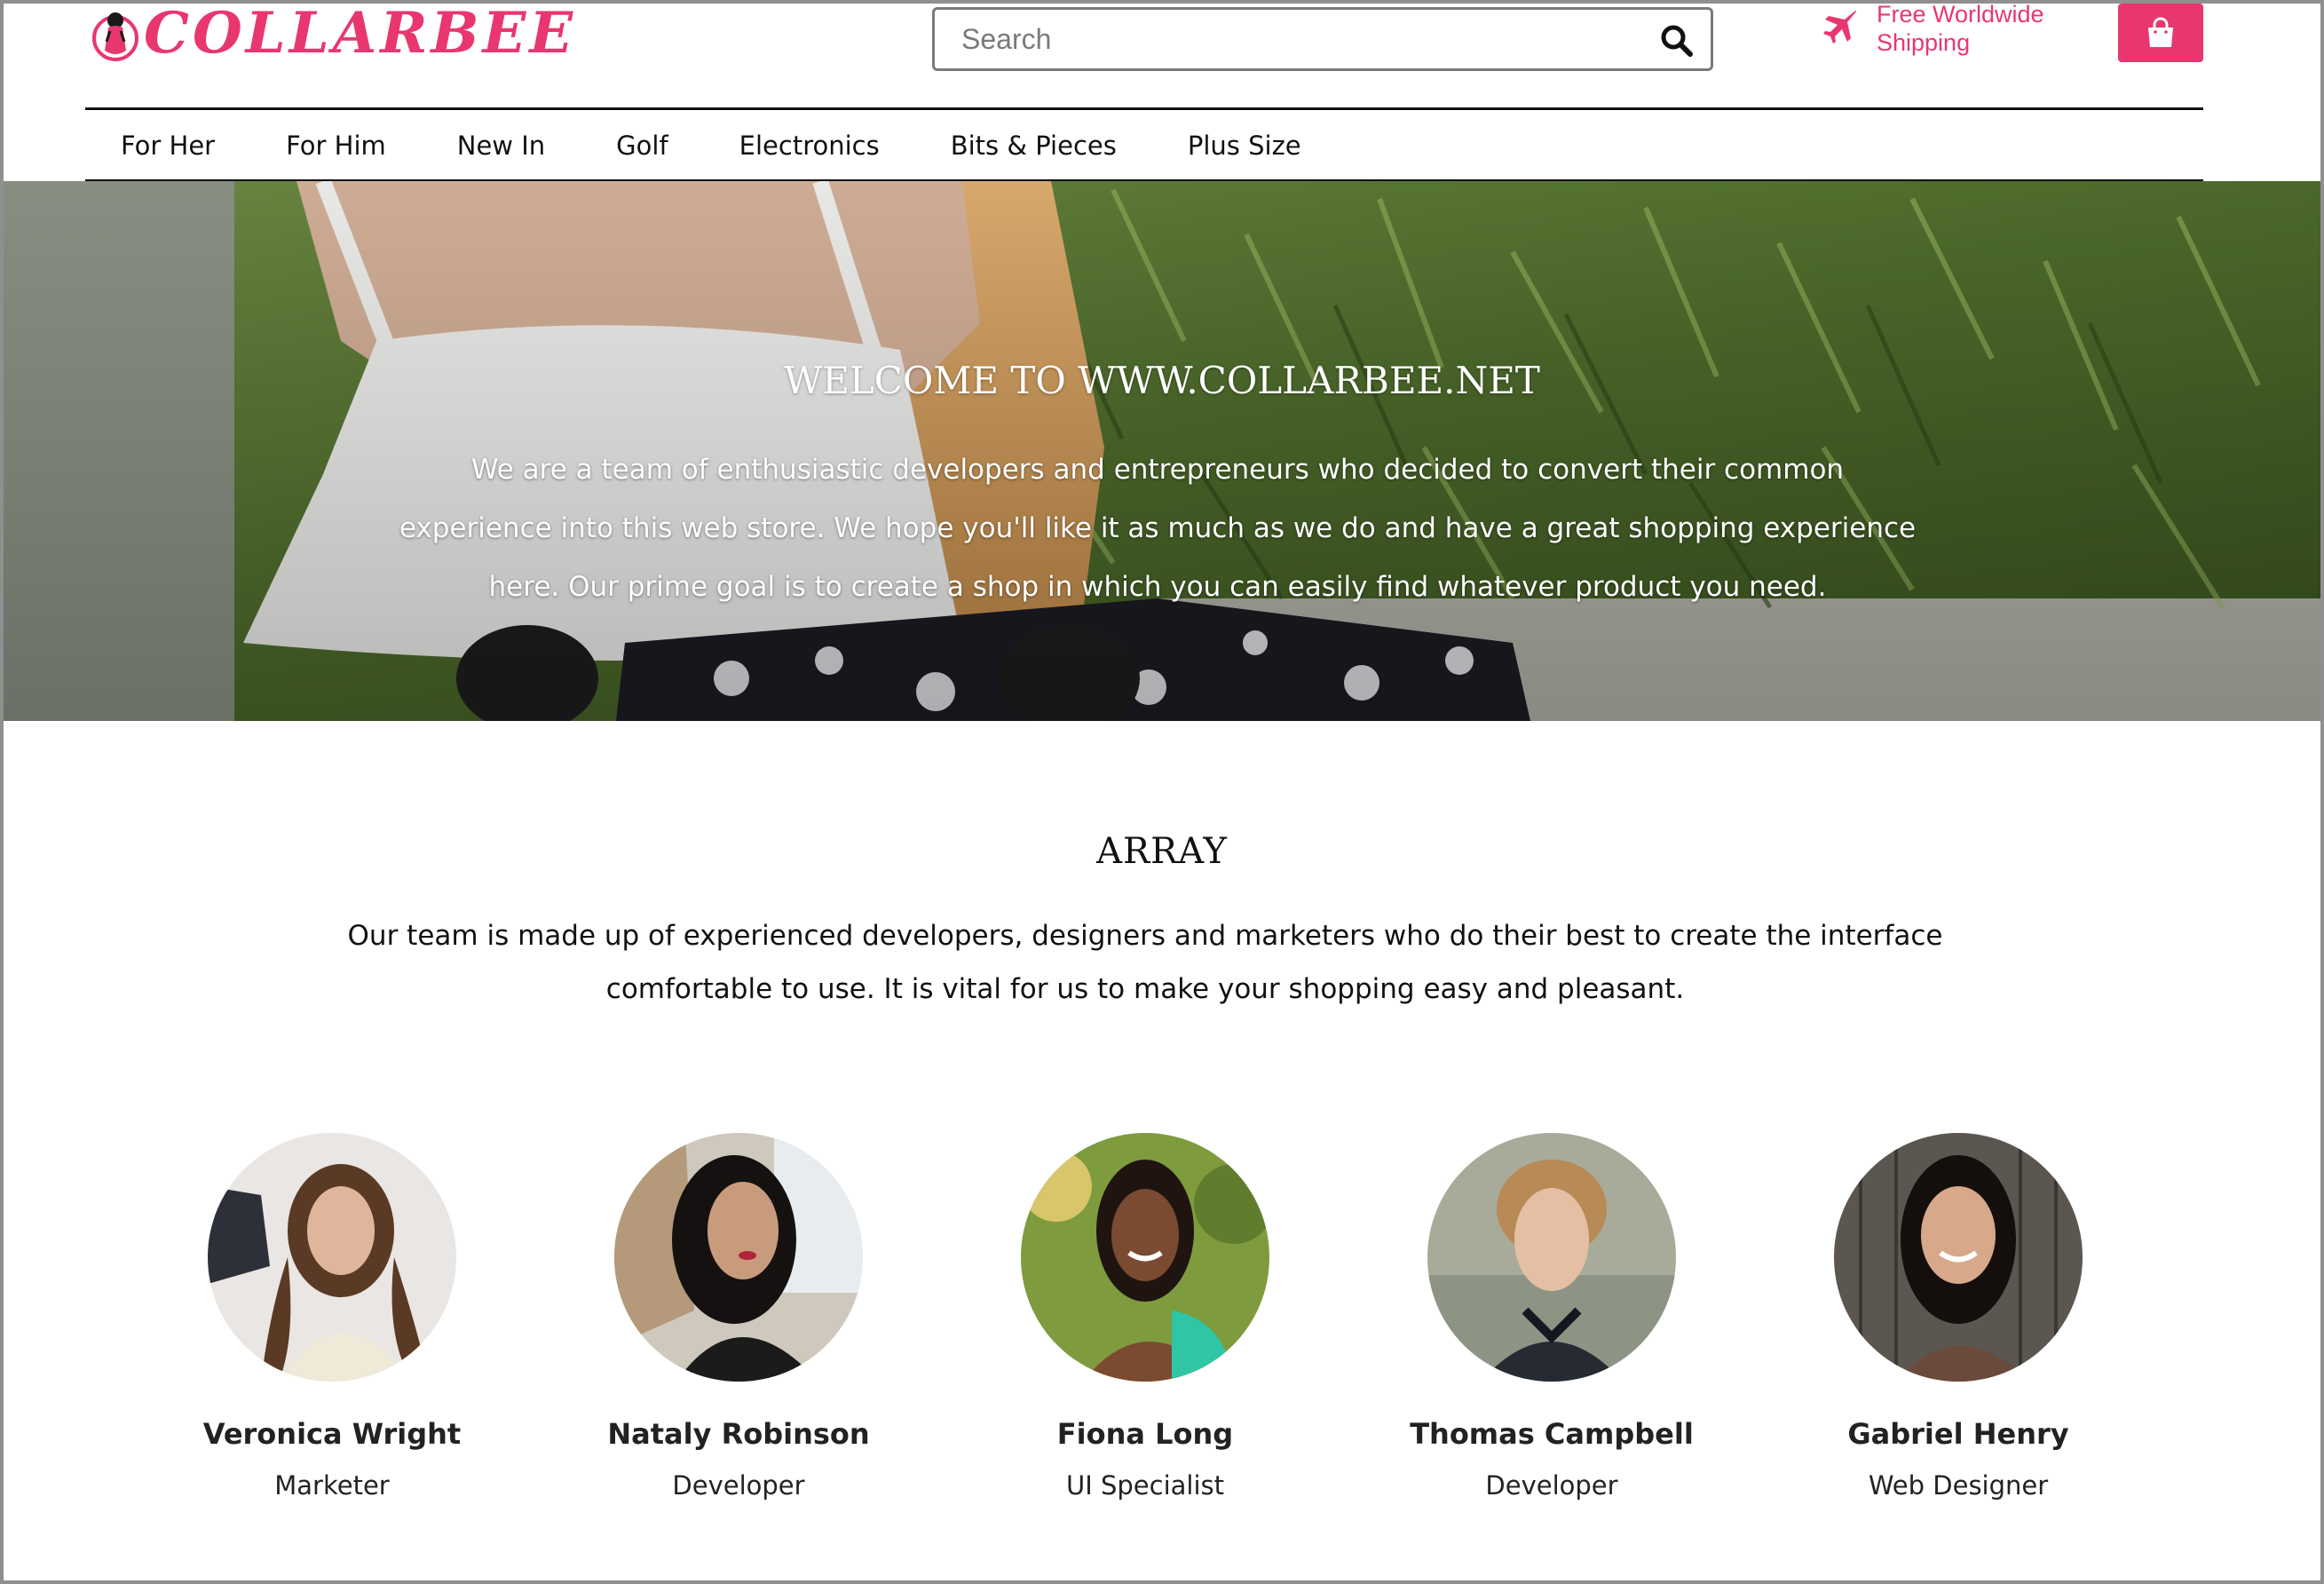 The width and height of the screenshot is (2324, 1584). I want to click on team-member-card: Nataly Robinson Developer, so click(738, 1317).